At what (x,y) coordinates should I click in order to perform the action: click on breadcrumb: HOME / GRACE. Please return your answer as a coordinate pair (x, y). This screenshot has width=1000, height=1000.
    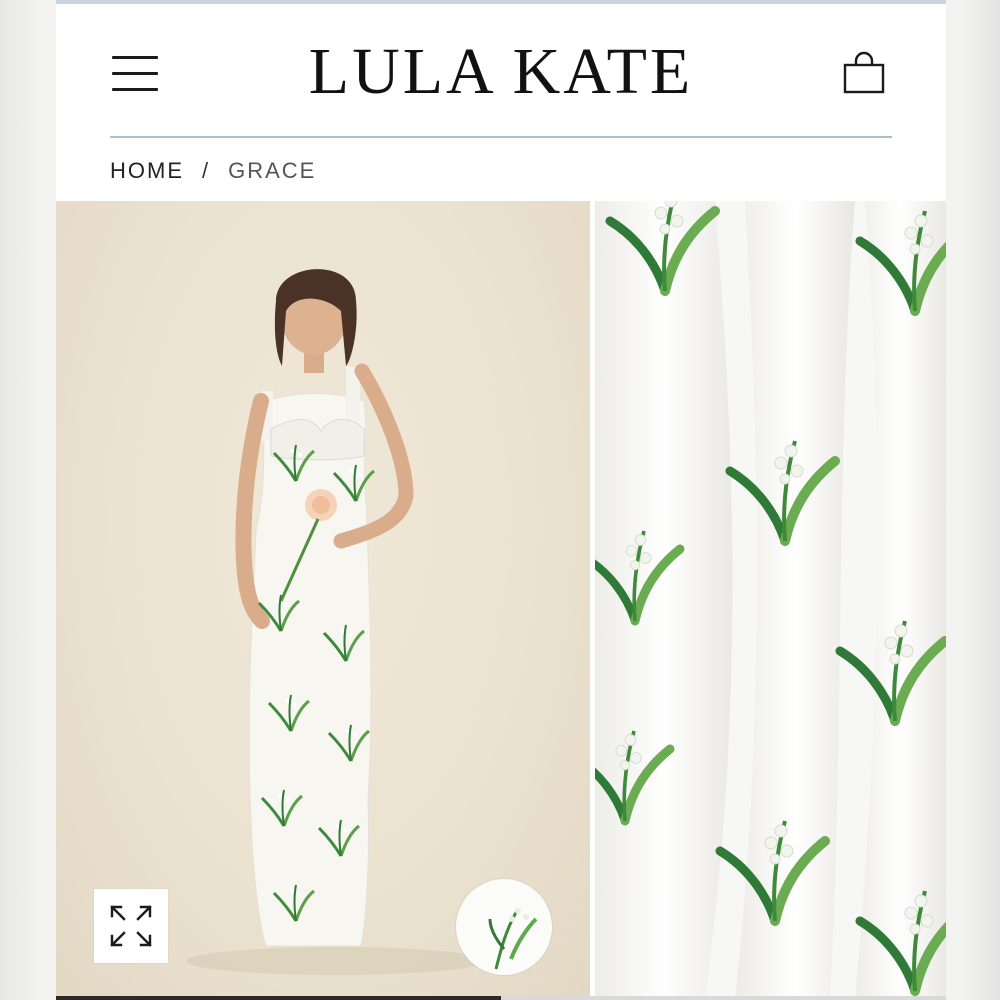
    Looking at the image, I should click on (213, 171).